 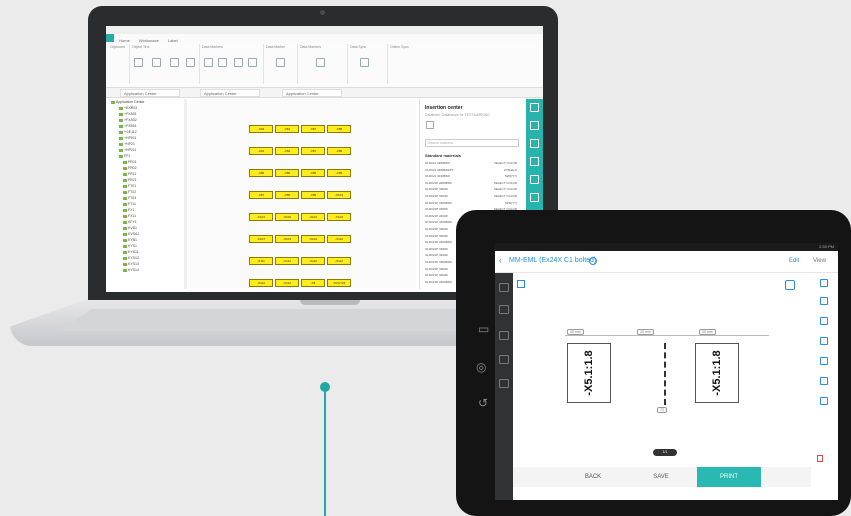 I want to click on marker-label: -X100, so click(x=287, y=217).